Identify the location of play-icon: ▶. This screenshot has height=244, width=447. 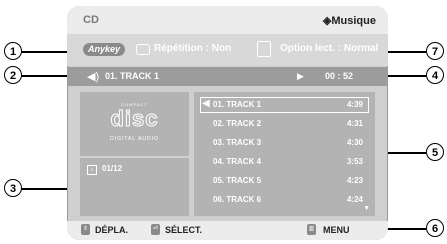
(300, 76).